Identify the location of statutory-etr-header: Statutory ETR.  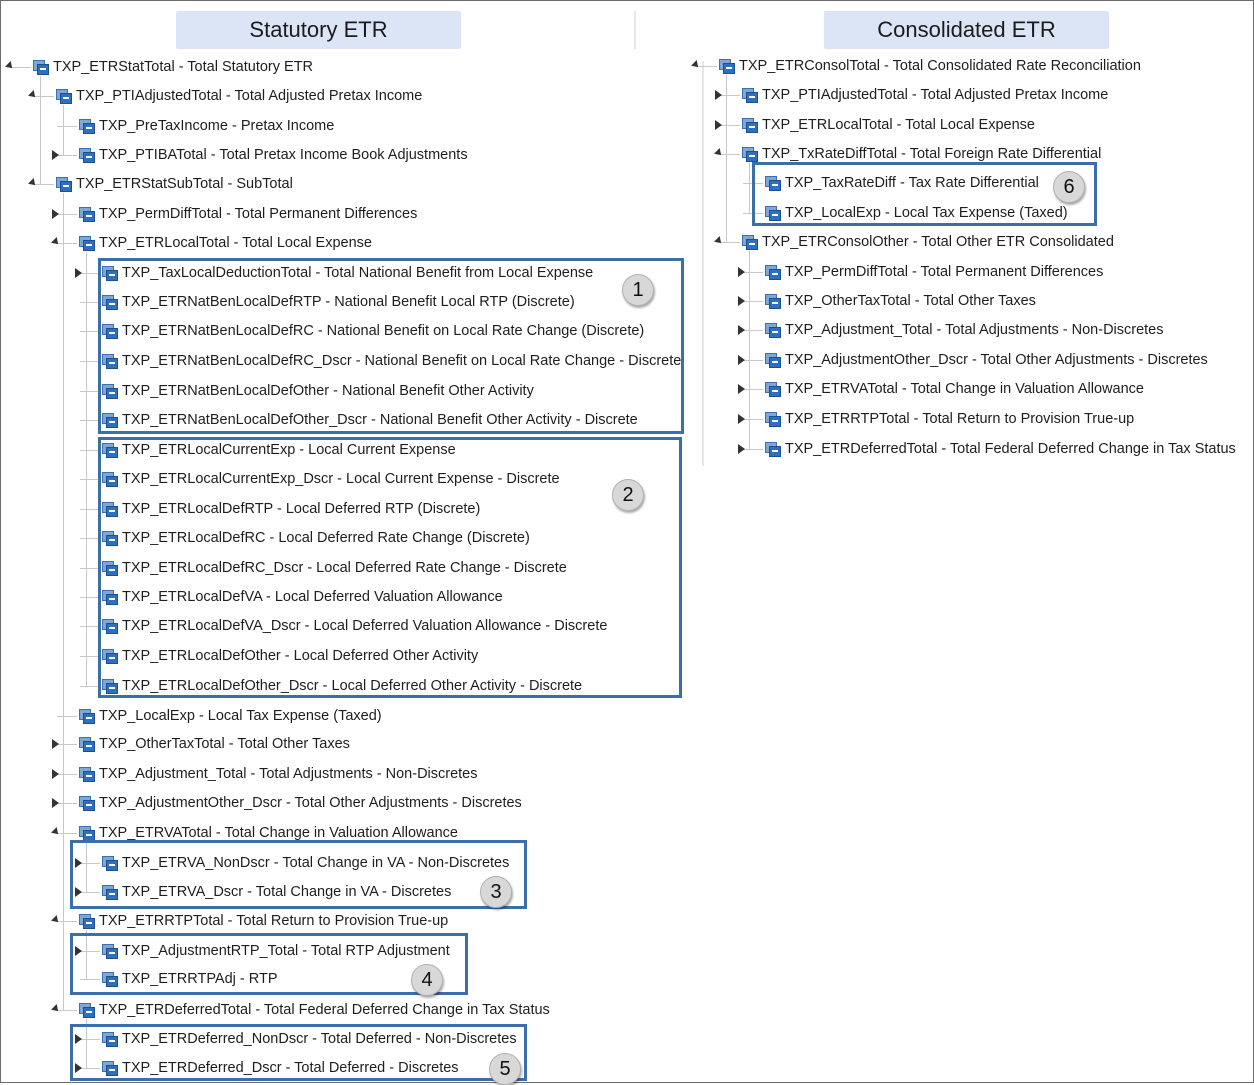
(318, 30).